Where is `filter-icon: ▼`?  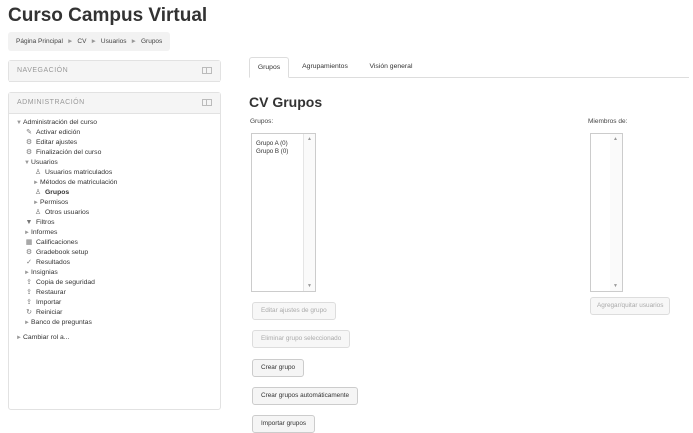
filter-icon: ▼ is located at coordinates (29, 222).